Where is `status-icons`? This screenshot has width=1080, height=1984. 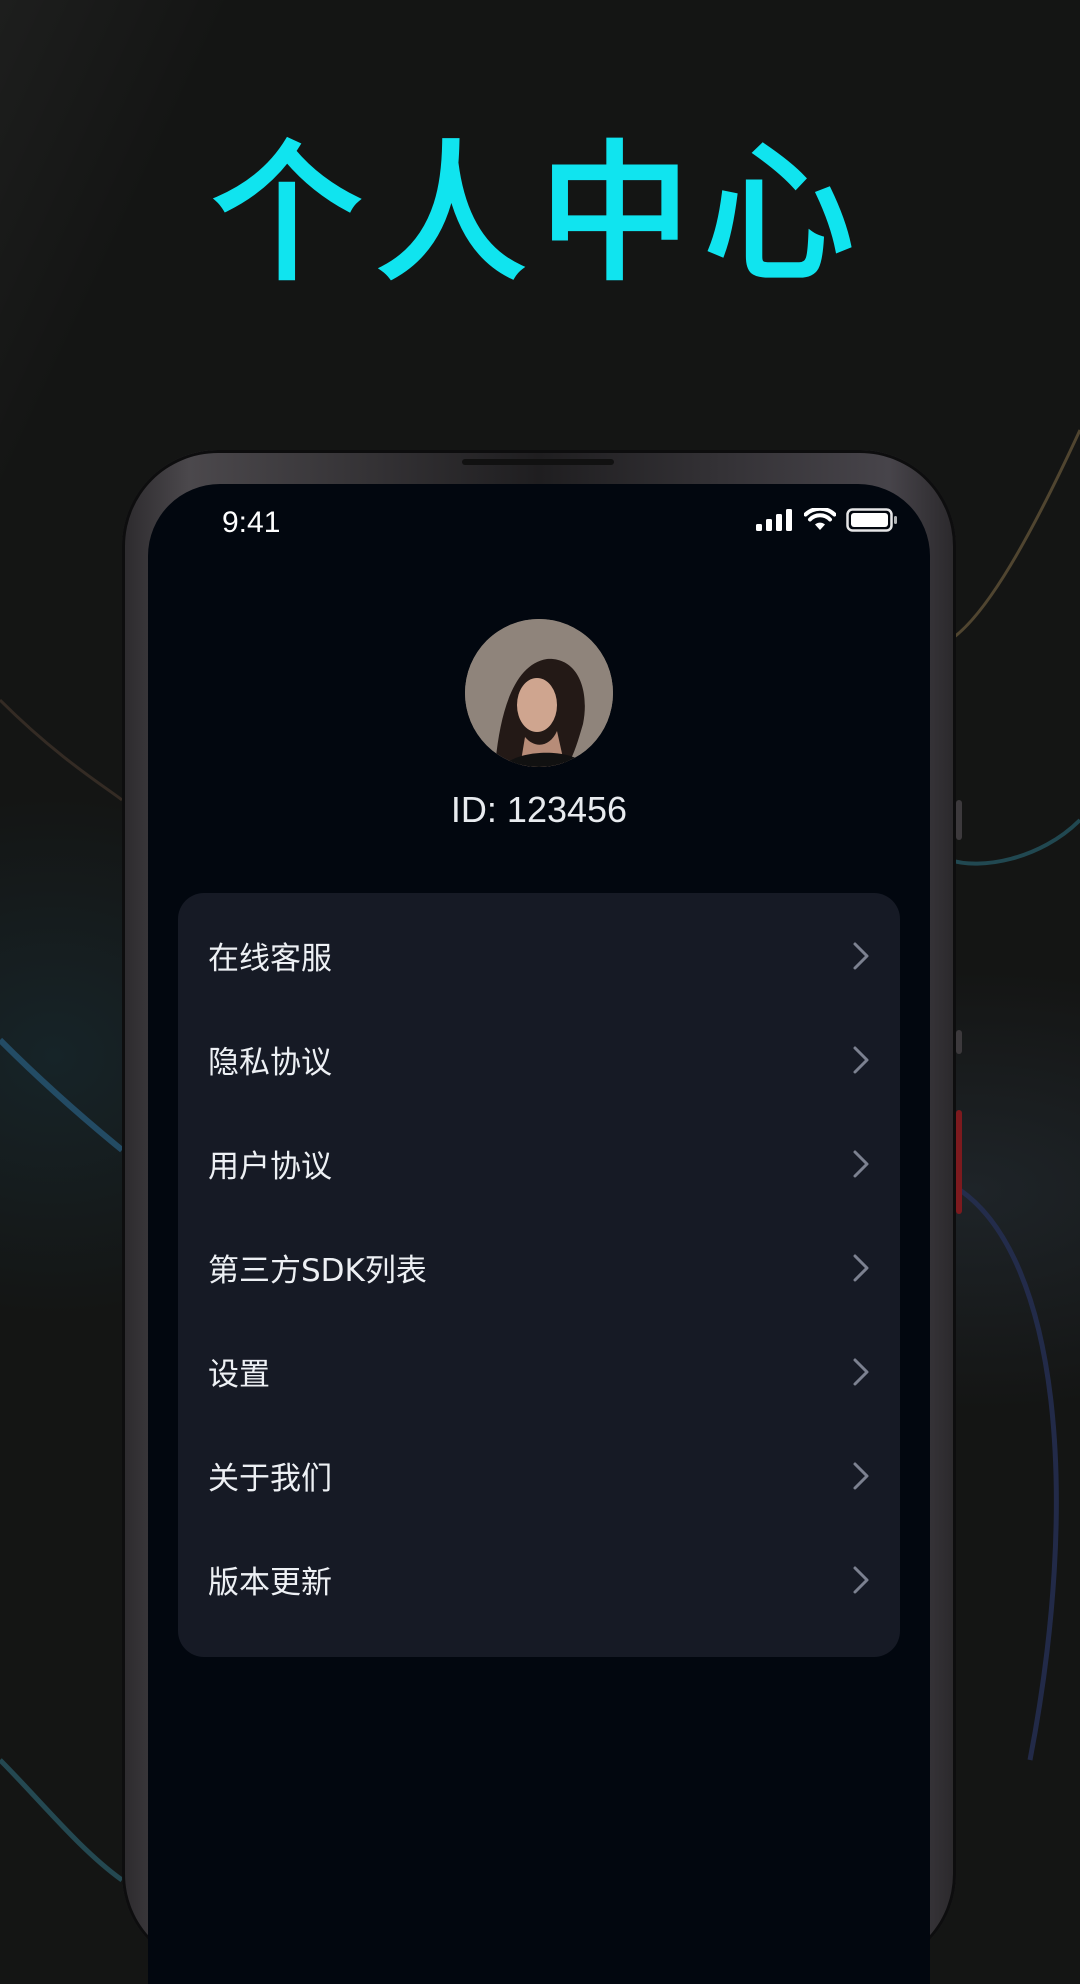 status-icons is located at coordinates (827, 520).